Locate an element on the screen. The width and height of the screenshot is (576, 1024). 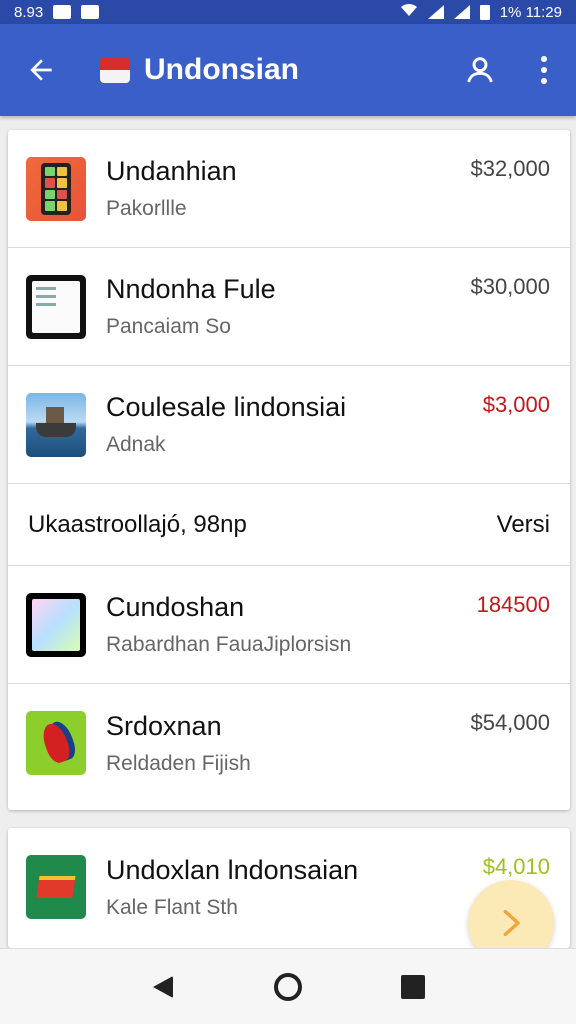
nav-recent-button is located at coordinates (413, 987).